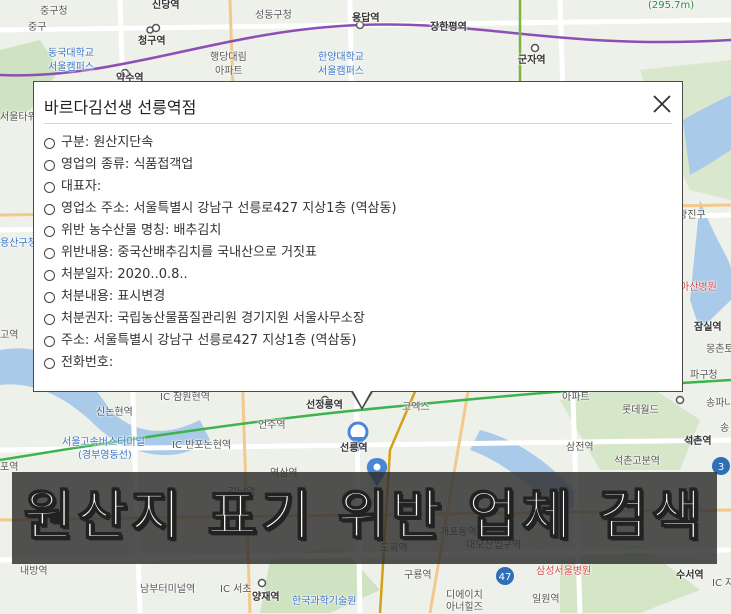 The width and height of the screenshot is (731, 614). What do you see at coordinates (37, 27) in the screenshot?
I see `map-place-label: 중구` at bounding box center [37, 27].